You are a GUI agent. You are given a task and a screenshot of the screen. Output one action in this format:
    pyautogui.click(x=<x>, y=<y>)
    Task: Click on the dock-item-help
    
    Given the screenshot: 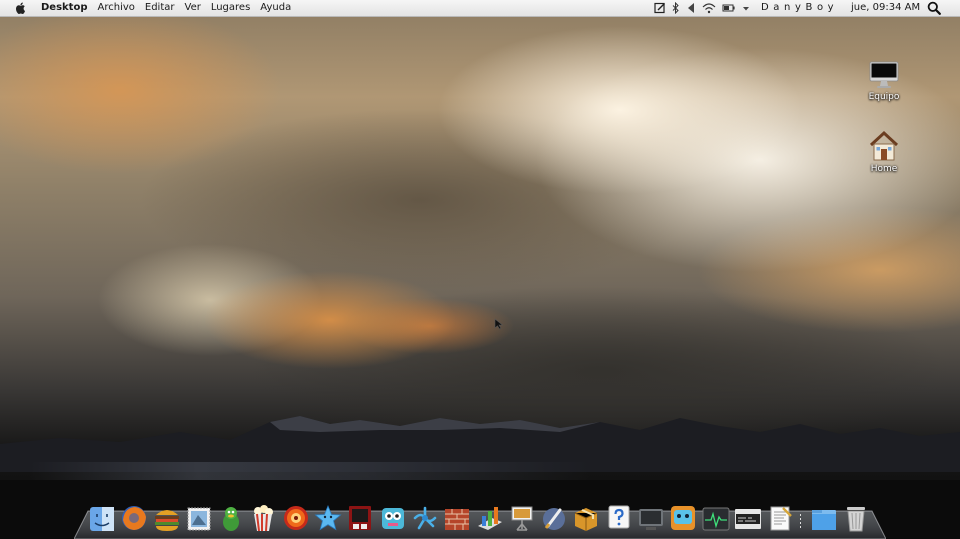 What is the action you would take?
    pyautogui.click(x=619, y=517)
    